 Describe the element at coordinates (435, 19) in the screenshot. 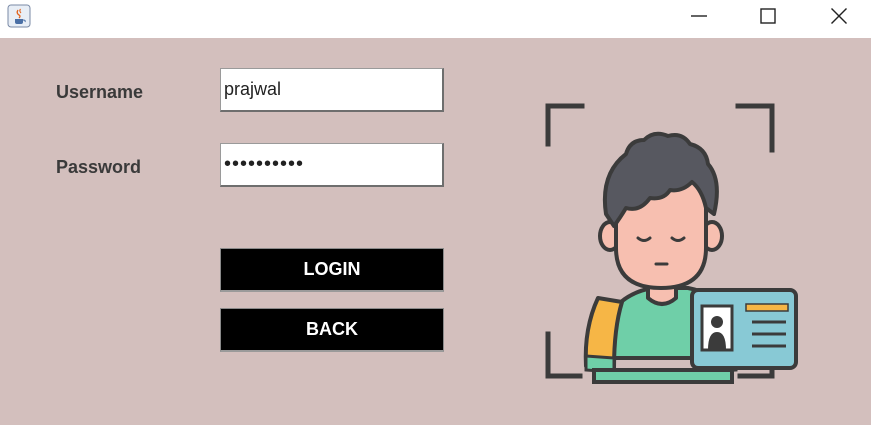

I see `title-bar` at that location.